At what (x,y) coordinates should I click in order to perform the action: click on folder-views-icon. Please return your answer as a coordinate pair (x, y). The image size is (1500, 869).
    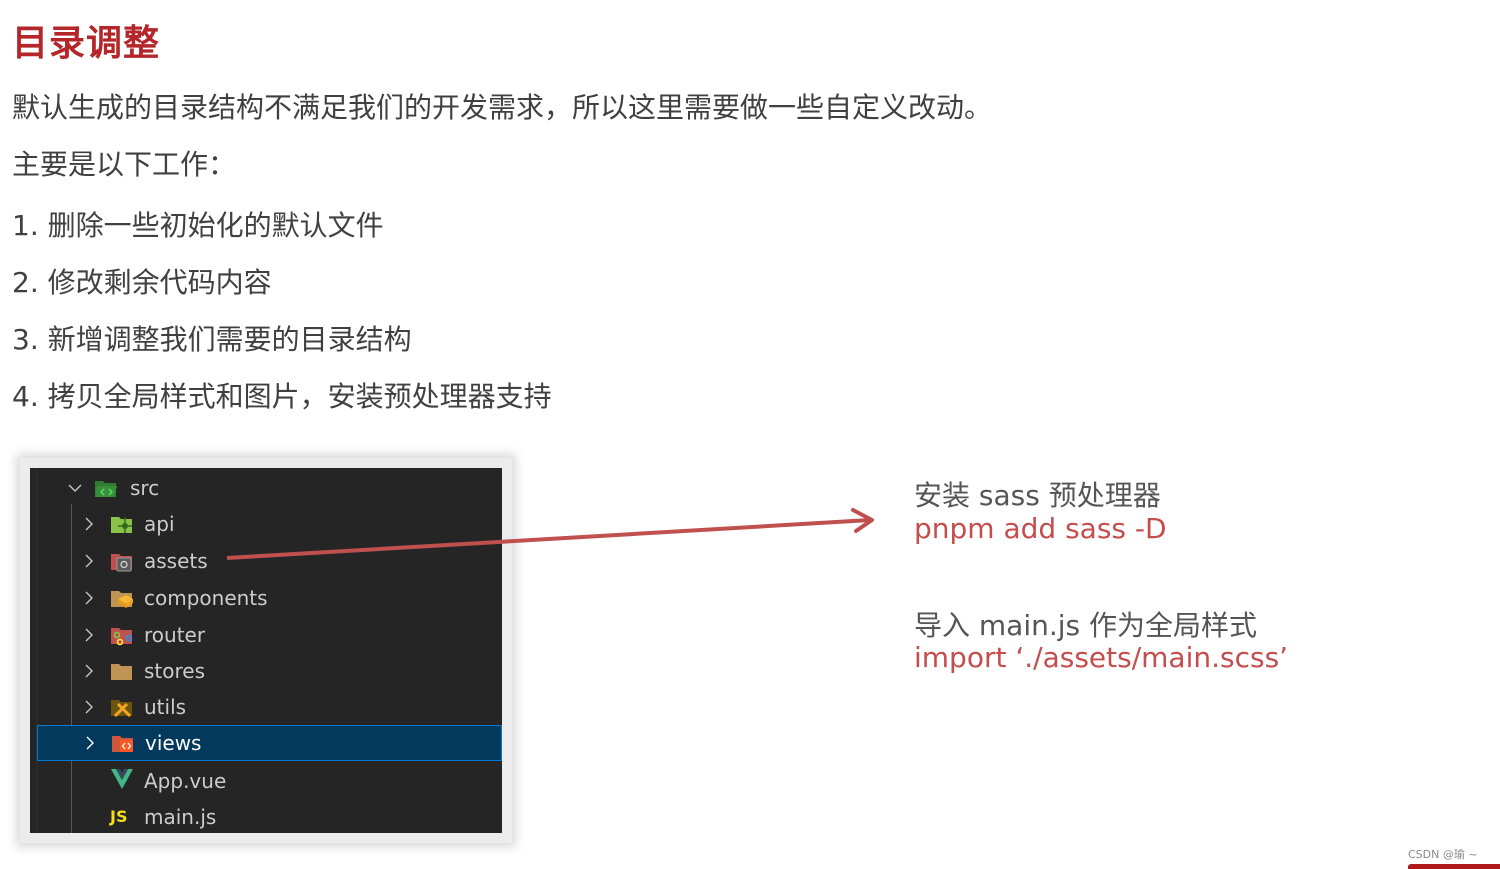
    Looking at the image, I should click on (123, 743).